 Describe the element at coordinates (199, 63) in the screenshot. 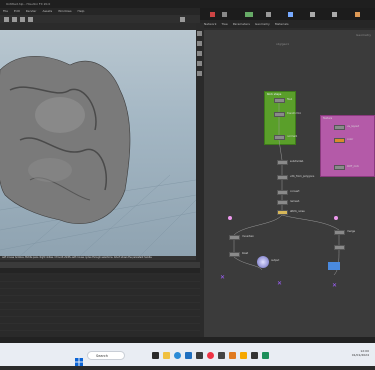

I see `scale-tool-icon` at that location.